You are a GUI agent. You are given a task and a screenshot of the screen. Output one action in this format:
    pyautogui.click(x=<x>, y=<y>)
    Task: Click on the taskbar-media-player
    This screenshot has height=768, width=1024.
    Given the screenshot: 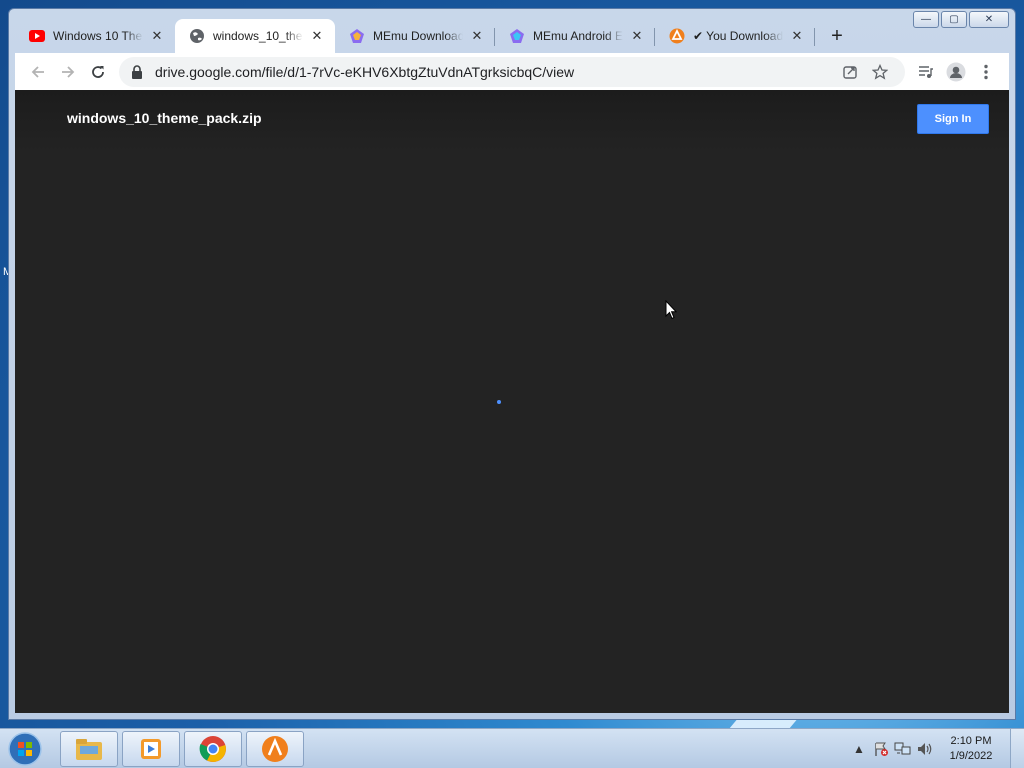 What is the action you would take?
    pyautogui.click(x=151, y=749)
    